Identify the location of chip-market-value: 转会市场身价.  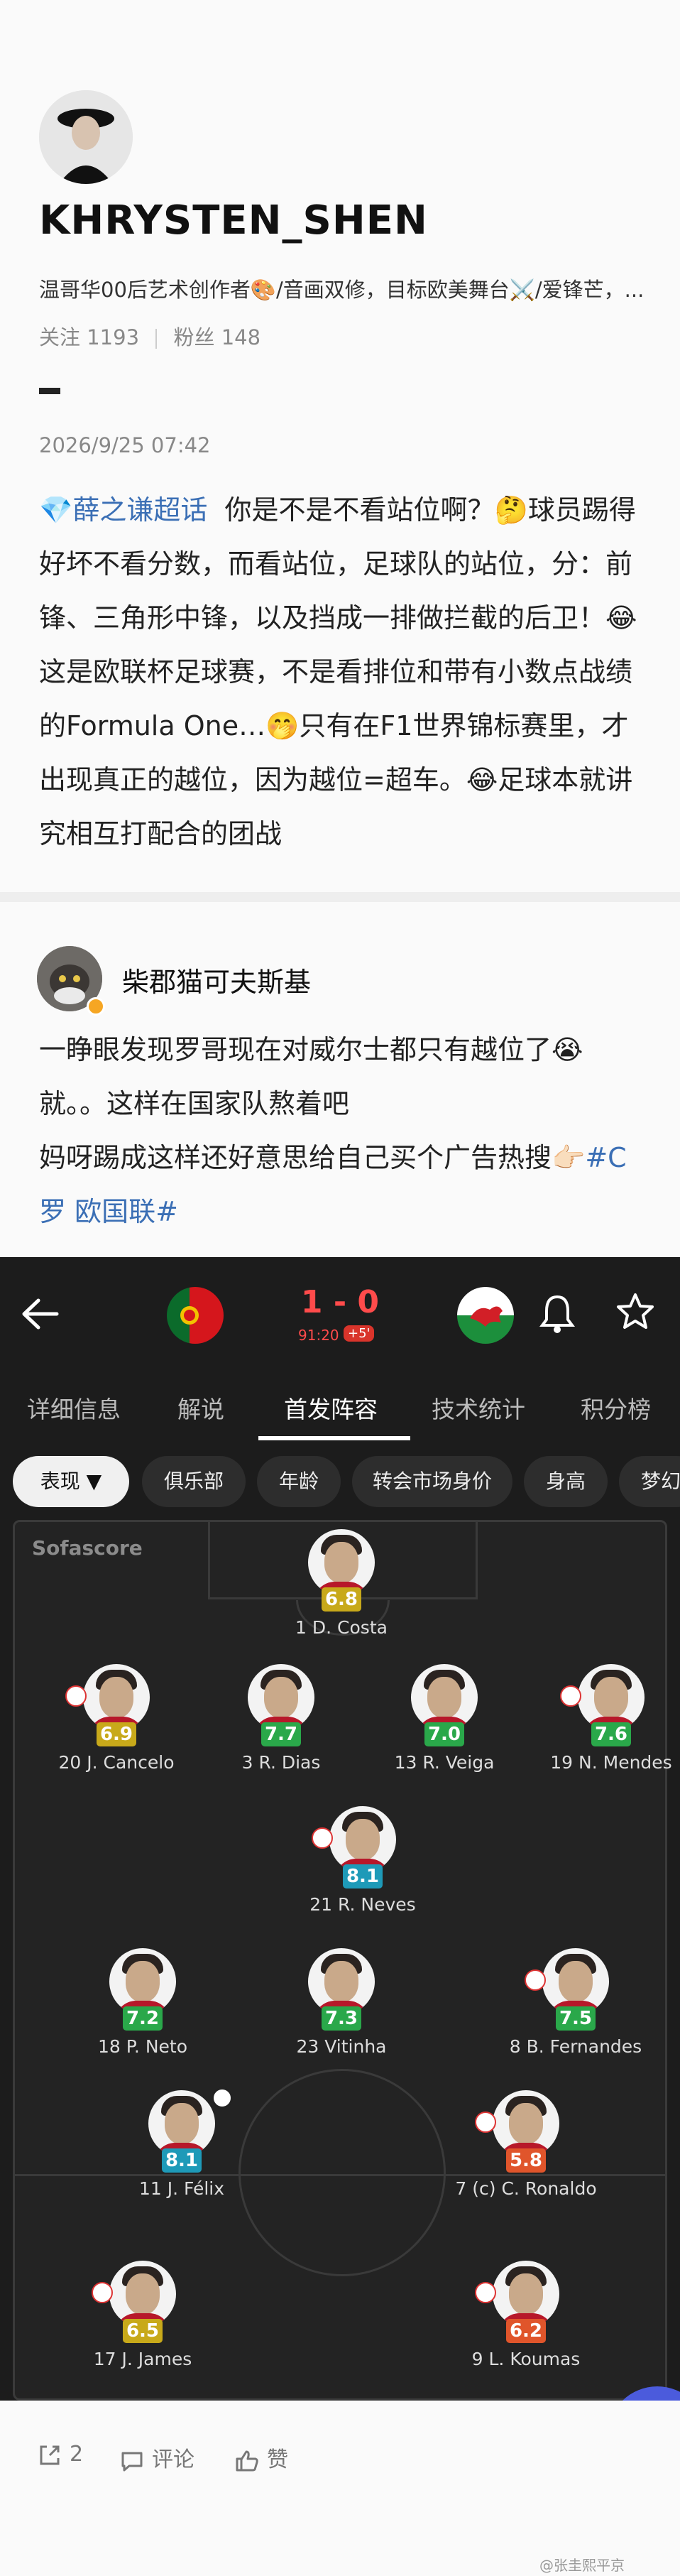
(432, 1482).